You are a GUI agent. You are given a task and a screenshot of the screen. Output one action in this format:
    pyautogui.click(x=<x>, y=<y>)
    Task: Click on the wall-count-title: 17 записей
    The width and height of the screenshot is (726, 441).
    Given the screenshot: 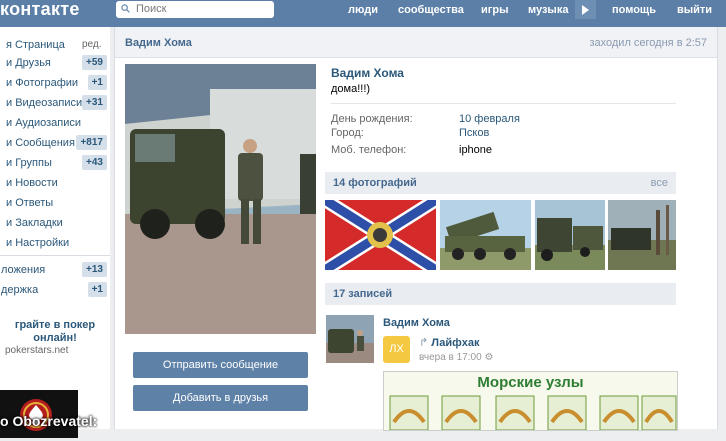 What is the action you would take?
    pyautogui.click(x=362, y=294)
    